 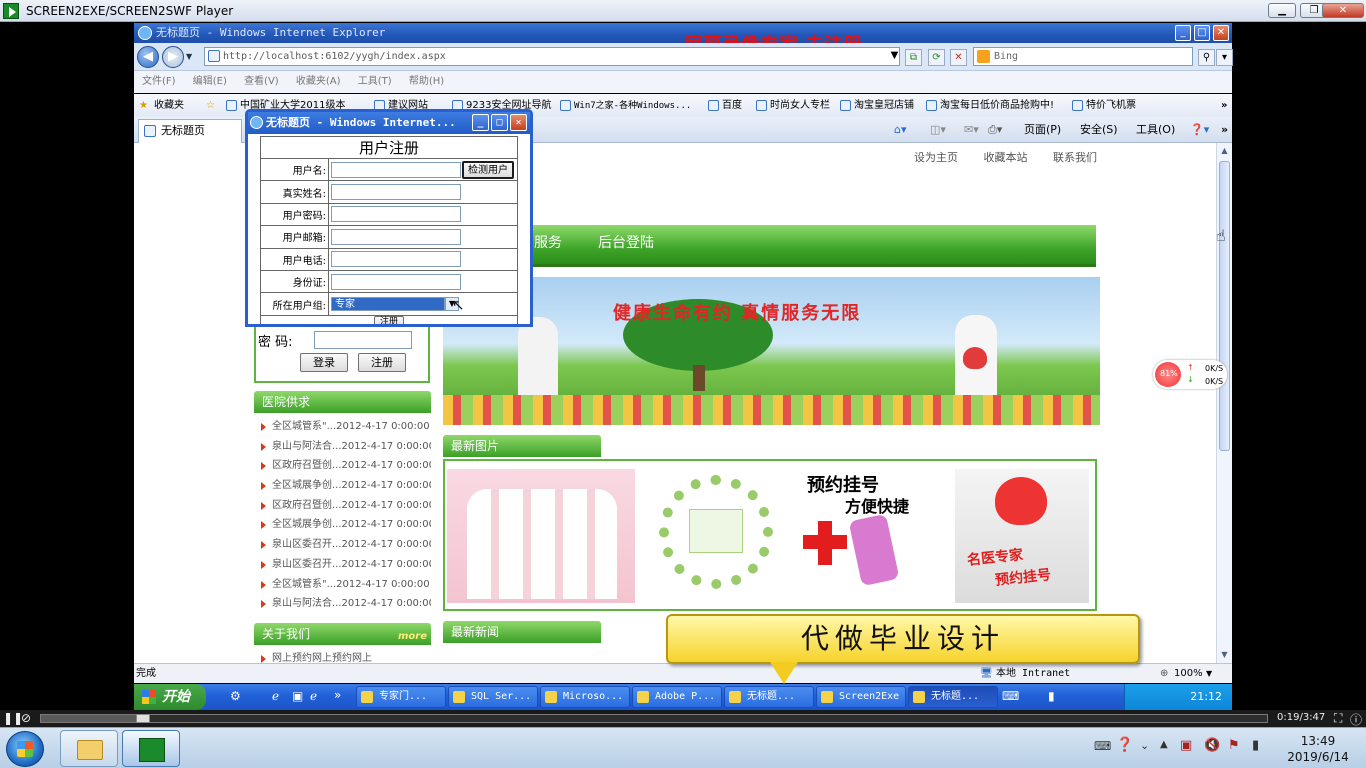 I want to click on start-orb-icon, so click(x=25, y=749).